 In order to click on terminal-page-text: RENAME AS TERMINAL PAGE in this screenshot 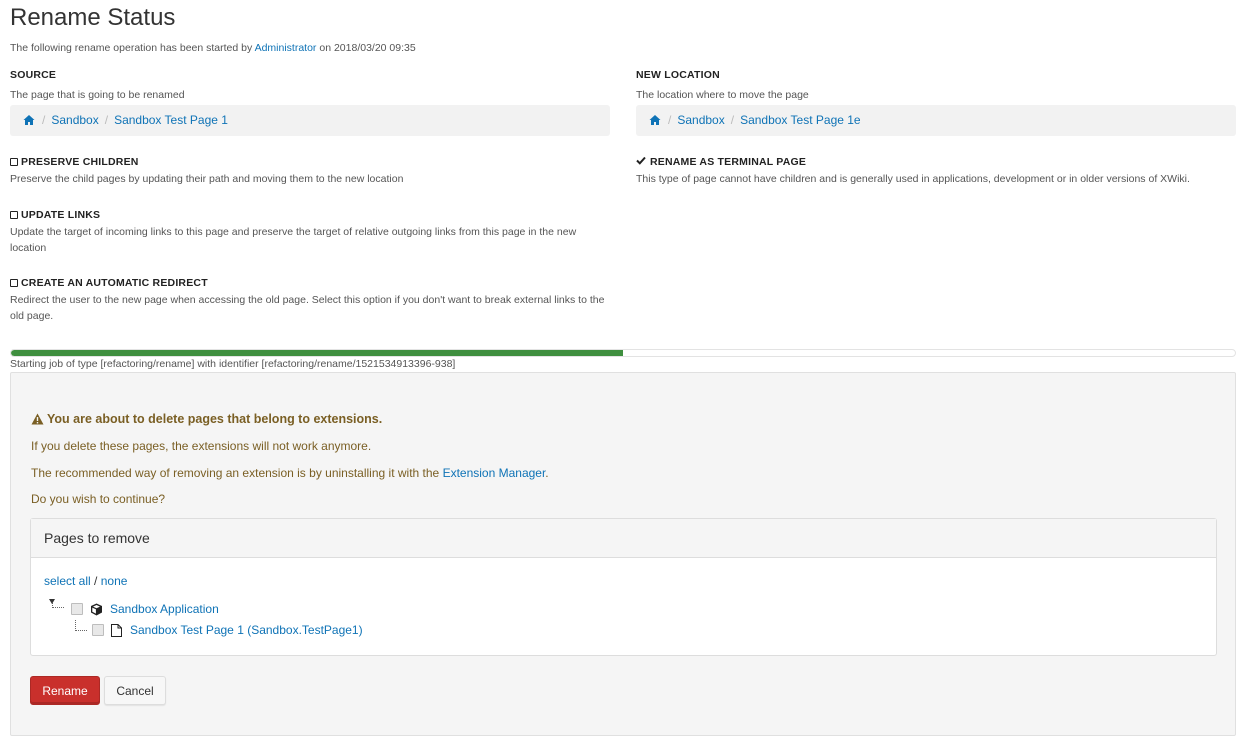, I will do `click(728, 162)`.